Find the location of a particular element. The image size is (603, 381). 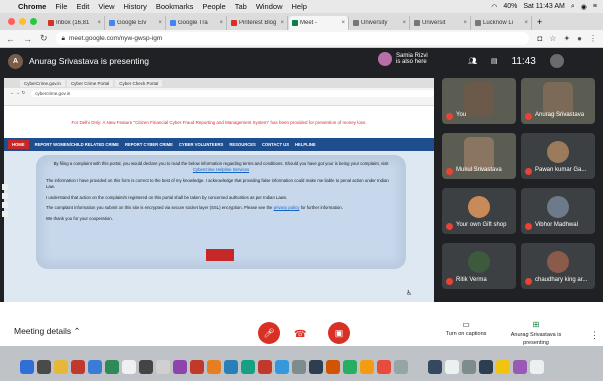

participant-tile: Ritik Verma is located at coordinates (479, 266).